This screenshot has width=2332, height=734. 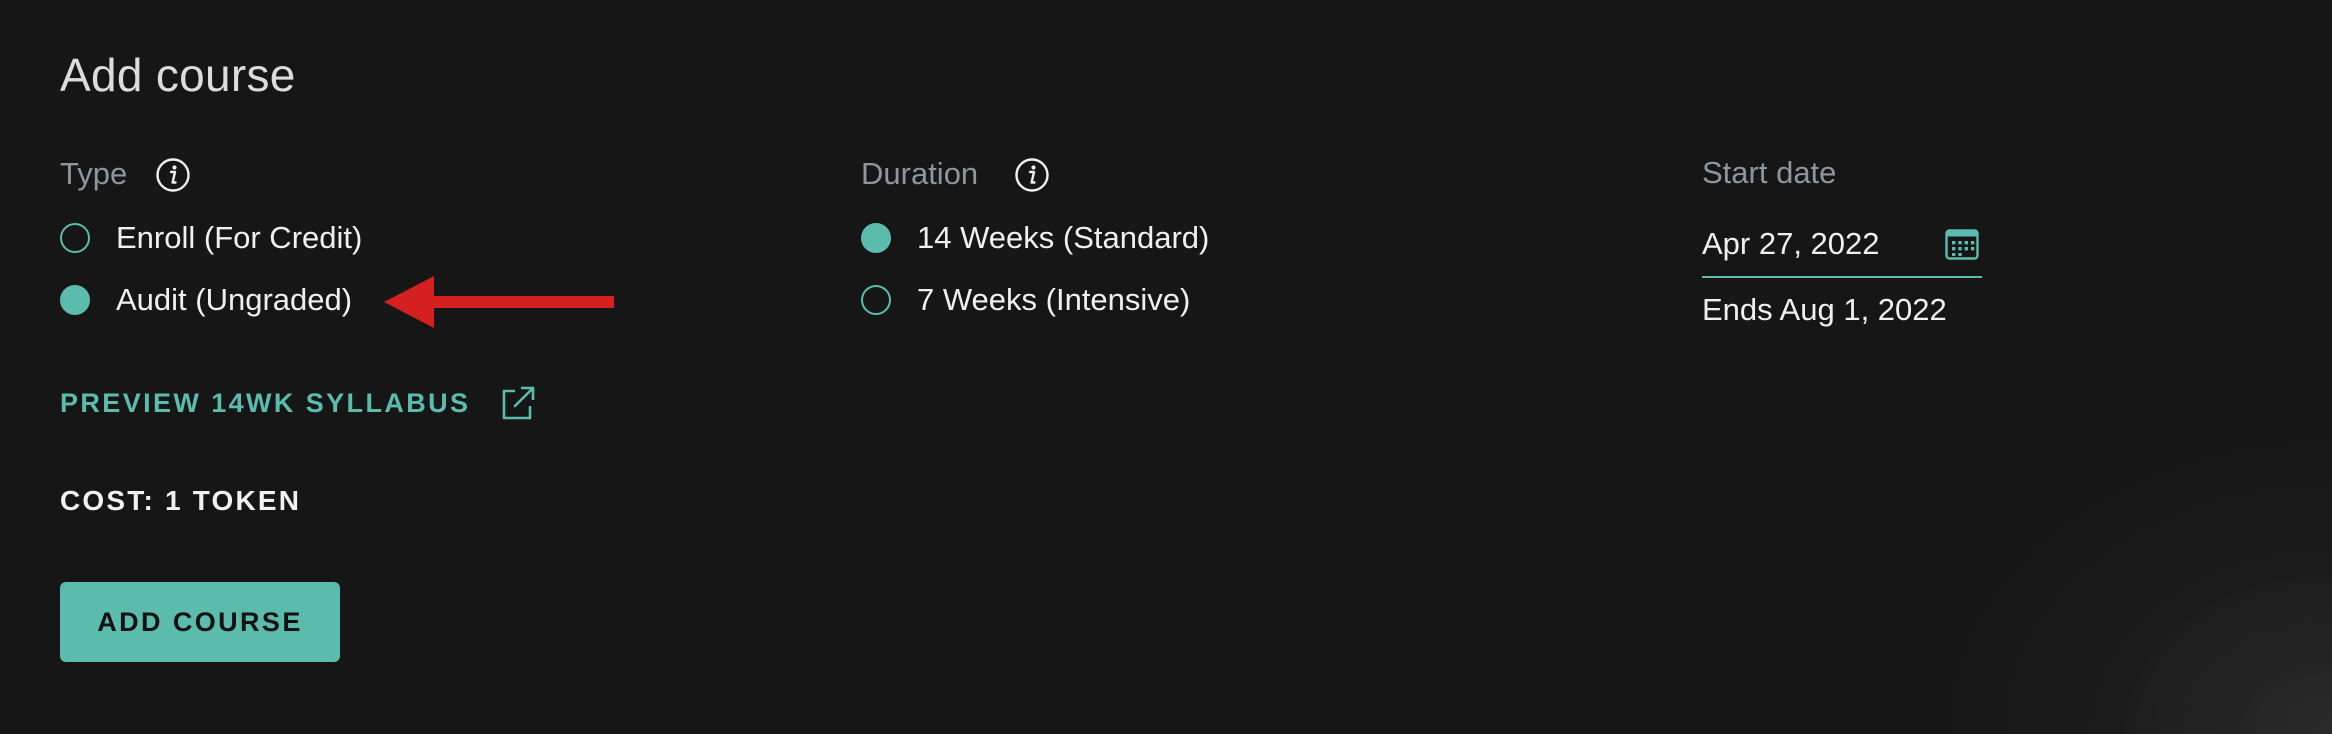 I want to click on start-date-label: Start date, so click(x=1769, y=172).